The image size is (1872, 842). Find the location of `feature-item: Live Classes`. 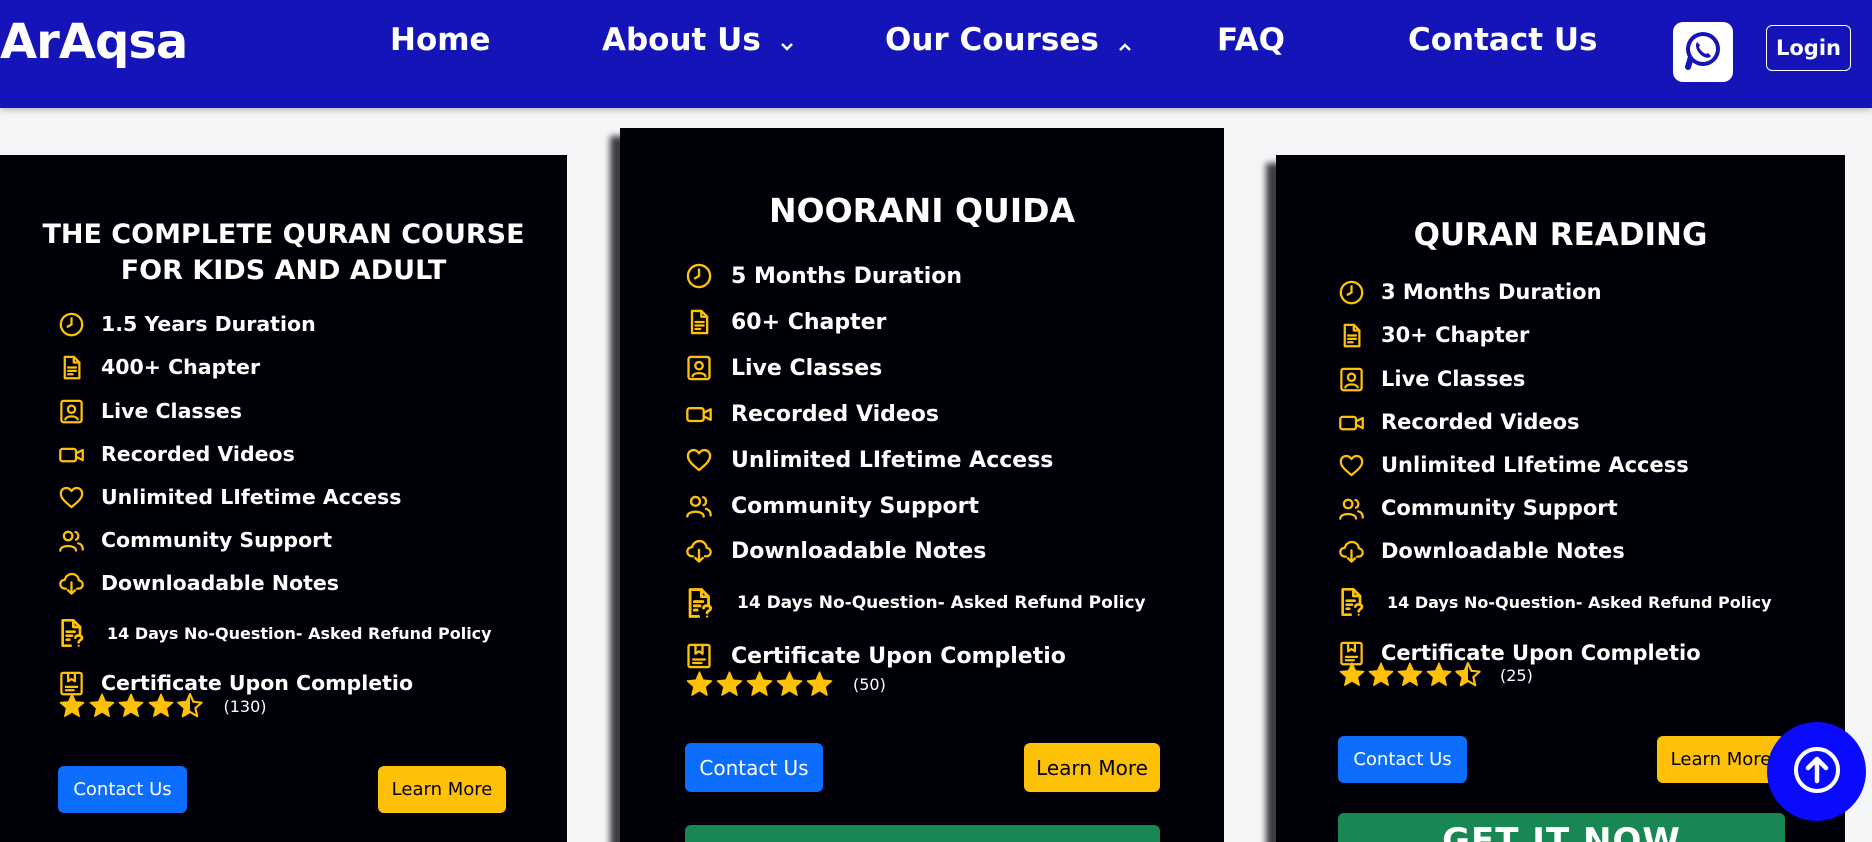

feature-item: Live Classes is located at coordinates (1431, 379).